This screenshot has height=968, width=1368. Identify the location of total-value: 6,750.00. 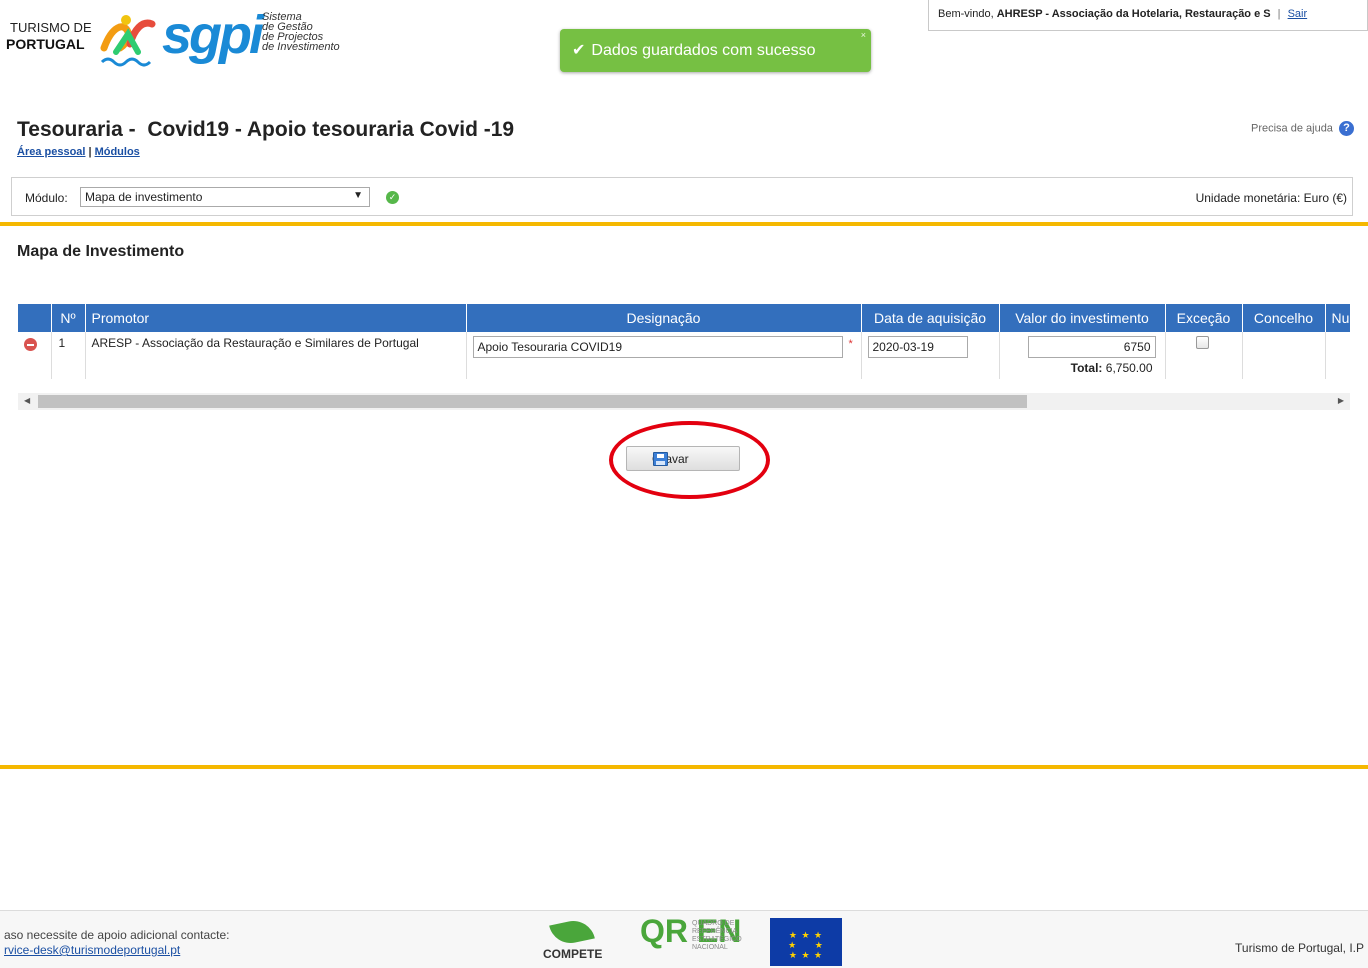
(1129, 368).